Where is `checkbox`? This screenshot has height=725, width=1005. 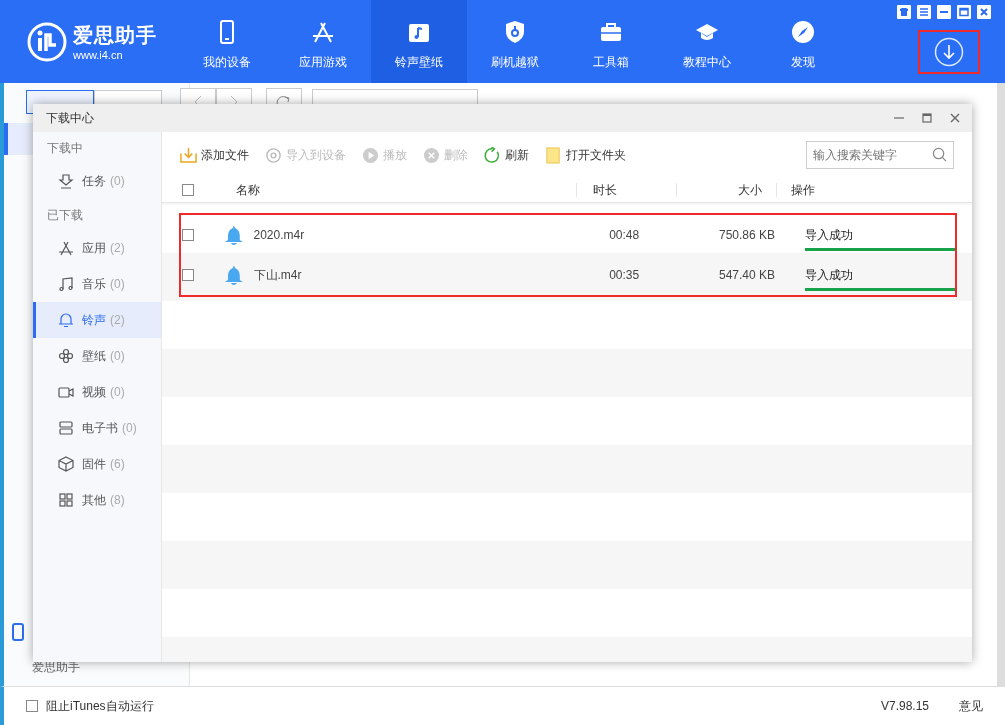 checkbox is located at coordinates (32, 706).